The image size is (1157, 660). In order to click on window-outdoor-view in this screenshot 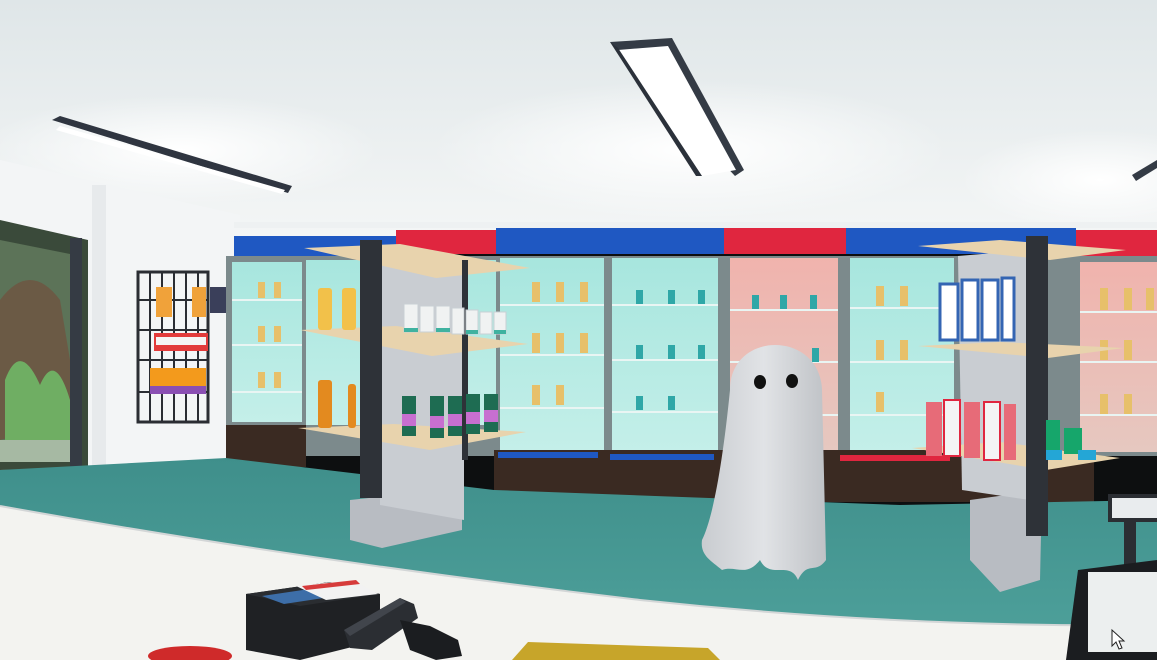, I will do `click(44, 345)`.